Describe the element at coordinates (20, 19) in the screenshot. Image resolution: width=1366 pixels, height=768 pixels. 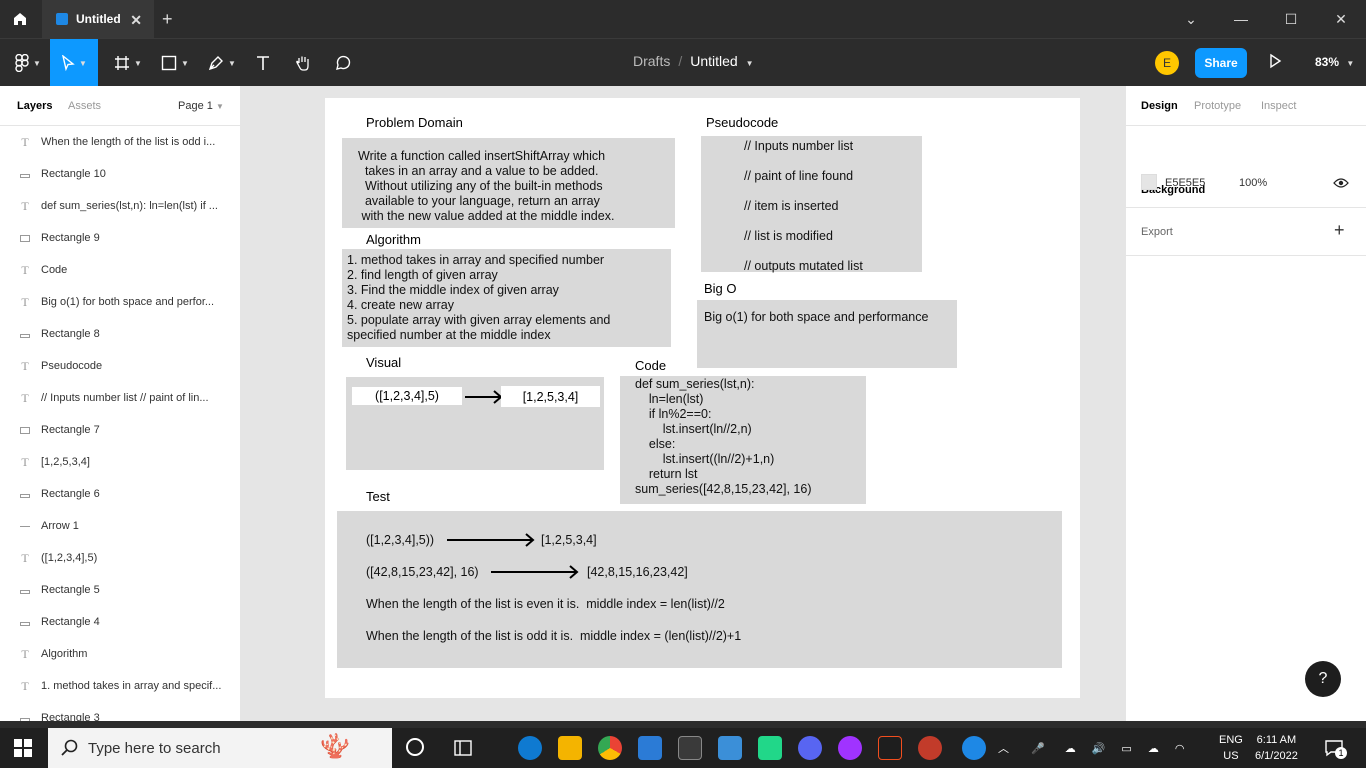
I see `home-button` at that location.